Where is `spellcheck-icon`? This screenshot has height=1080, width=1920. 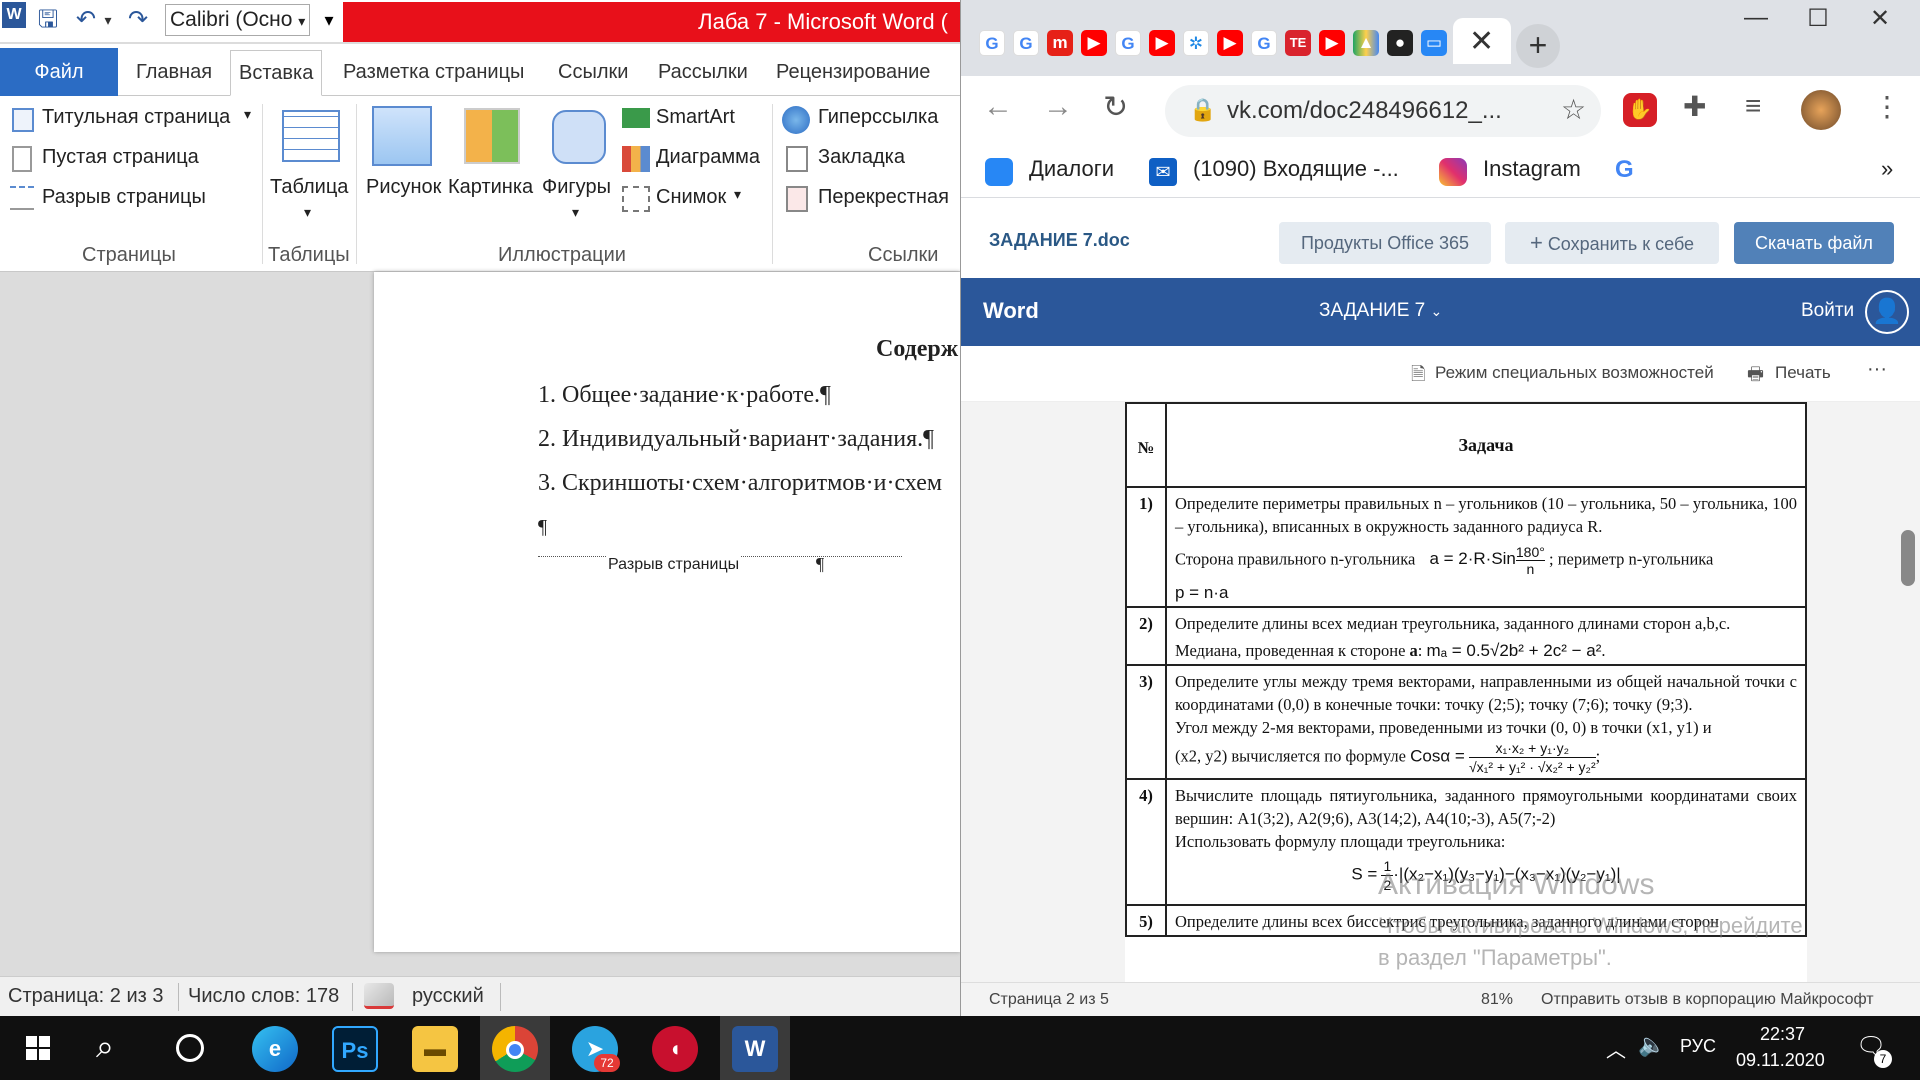
spellcheck-icon is located at coordinates (379, 996).